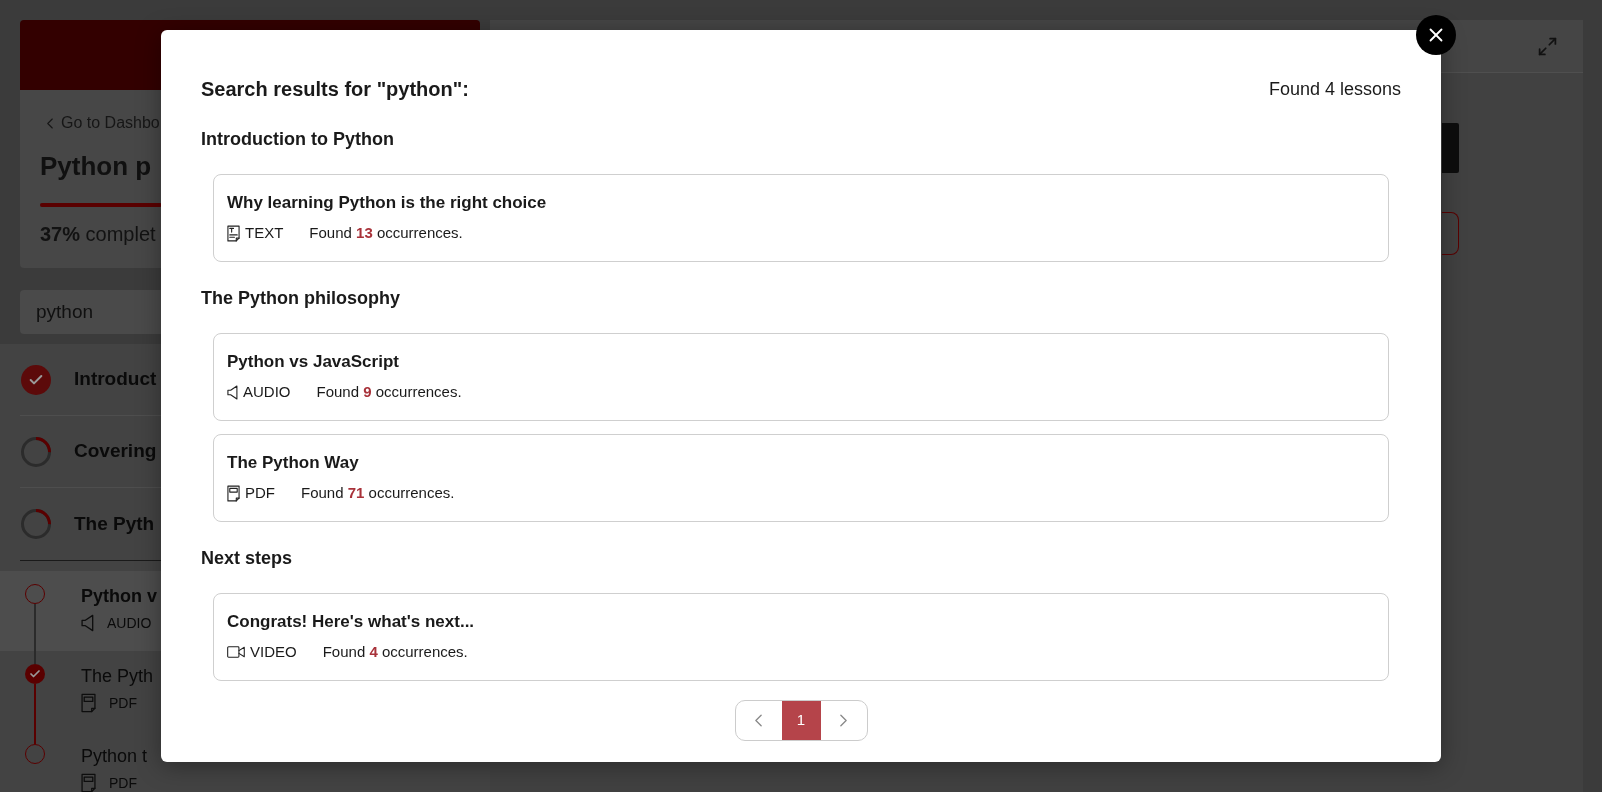  What do you see at coordinates (117, 676) in the screenshot?
I see `lesson-title: The Pyth` at bounding box center [117, 676].